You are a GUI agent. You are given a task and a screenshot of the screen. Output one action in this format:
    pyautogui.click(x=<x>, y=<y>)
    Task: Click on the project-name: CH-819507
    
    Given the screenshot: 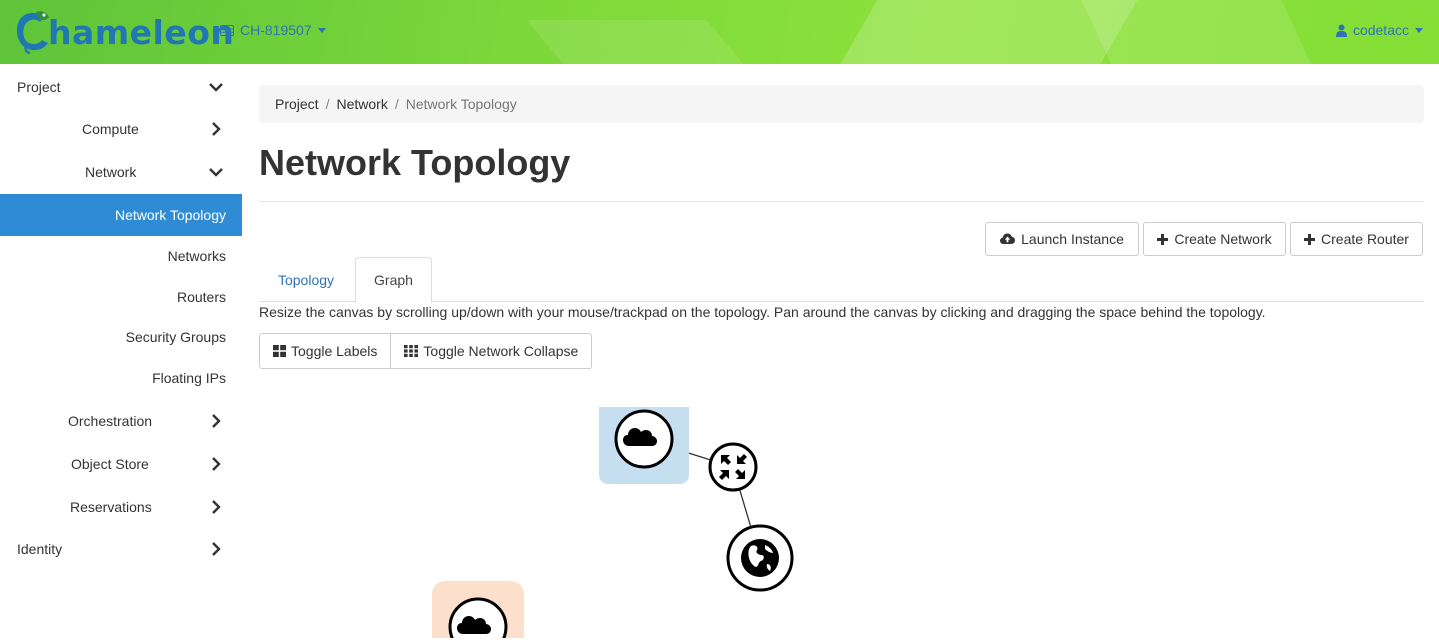 What is the action you would take?
    pyautogui.click(x=276, y=30)
    